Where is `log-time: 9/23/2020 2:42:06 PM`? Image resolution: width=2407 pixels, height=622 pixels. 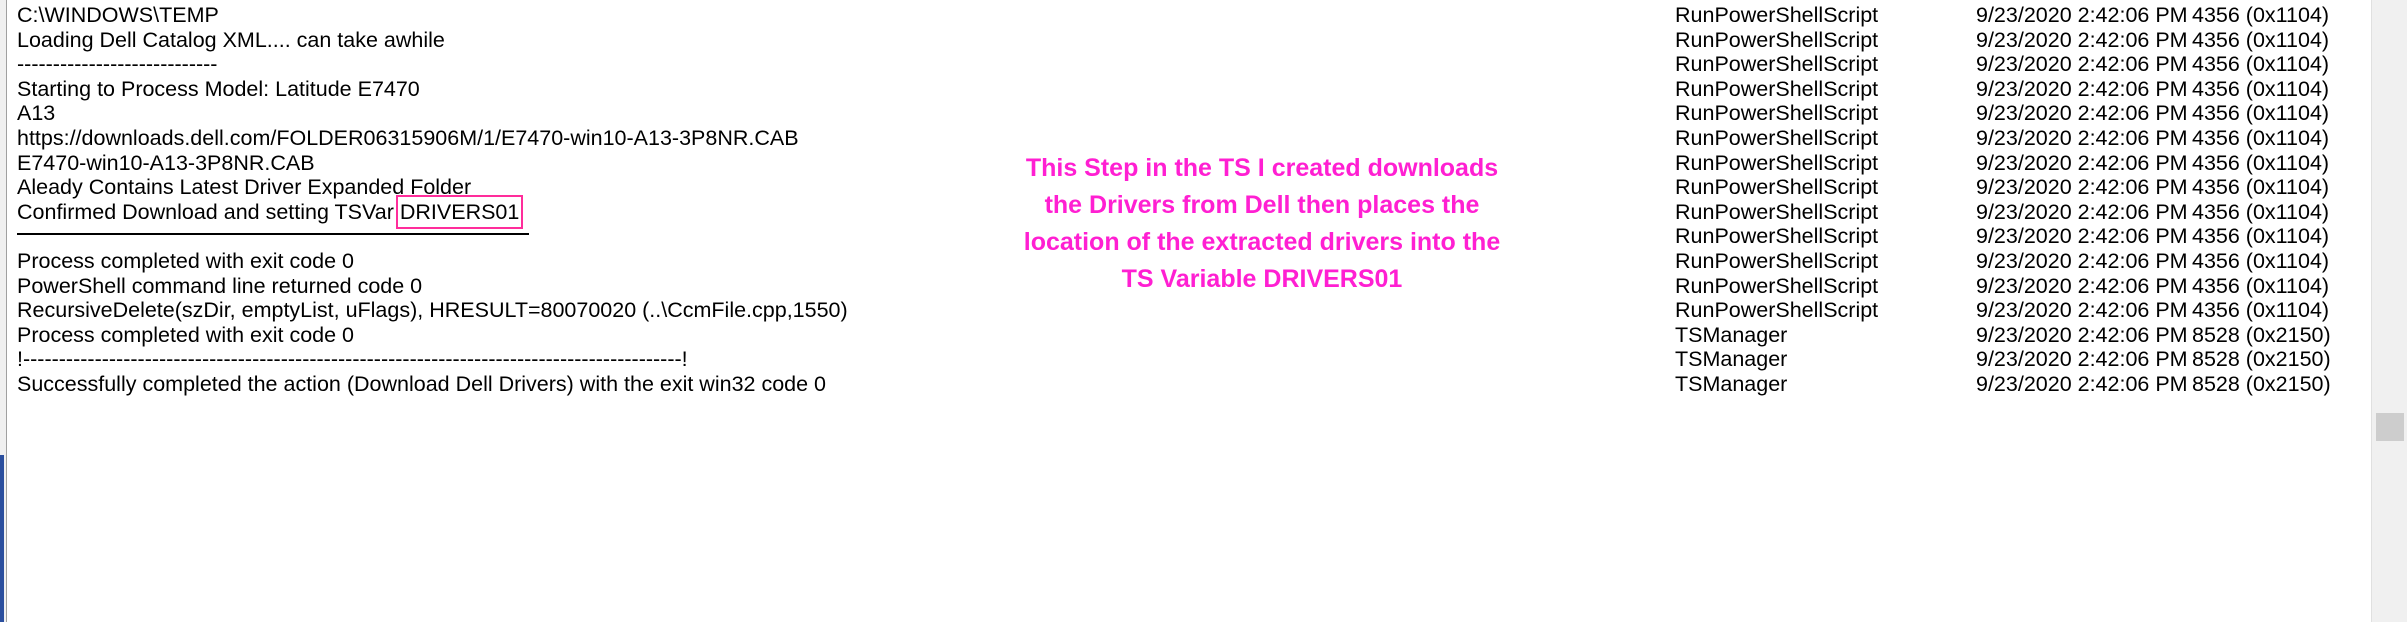
log-time: 9/23/2020 2:42:06 PM is located at coordinates (2082, 384).